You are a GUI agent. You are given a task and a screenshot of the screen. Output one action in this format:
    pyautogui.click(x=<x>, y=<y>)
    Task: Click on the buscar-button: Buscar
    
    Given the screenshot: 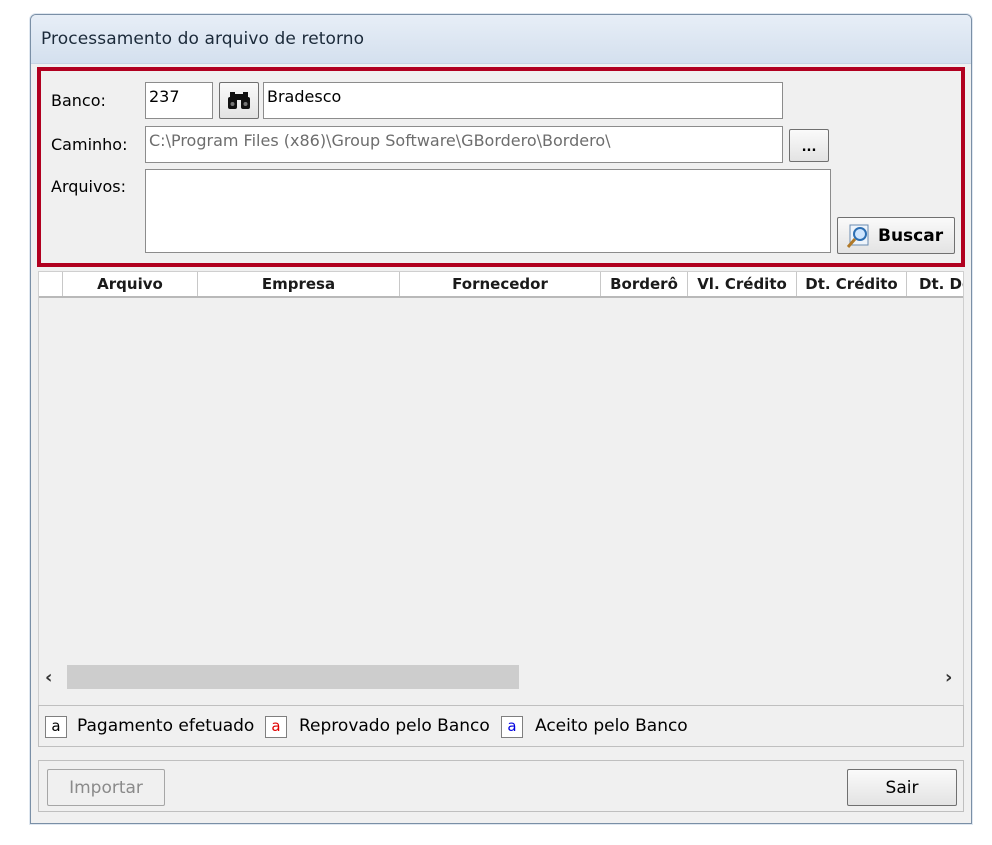 What is the action you would take?
    pyautogui.click(x=896, y=235)
    